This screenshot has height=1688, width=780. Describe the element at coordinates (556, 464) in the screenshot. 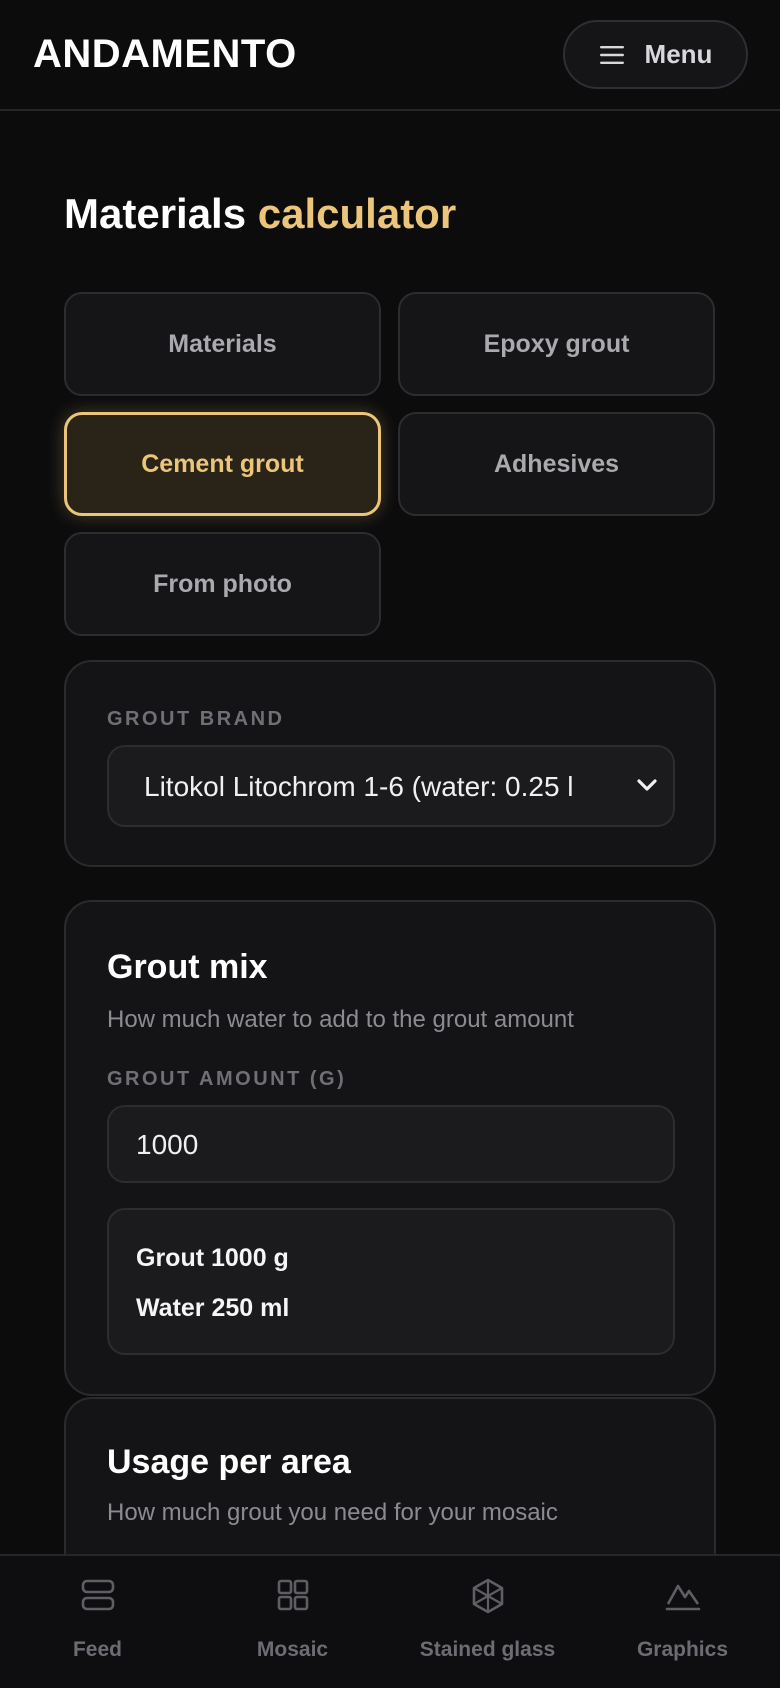

I see `tab-adhesives: Adhesives` at that location.